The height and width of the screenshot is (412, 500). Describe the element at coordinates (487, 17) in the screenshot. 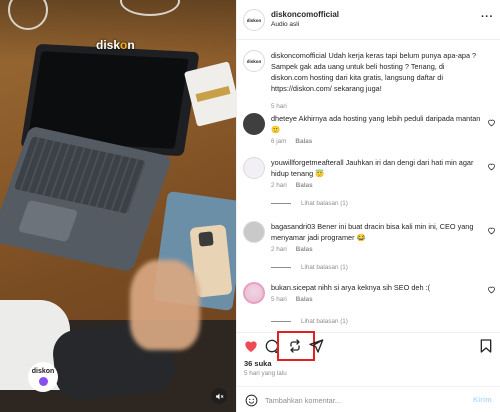

I see `more-options-icon: ···` at that location.